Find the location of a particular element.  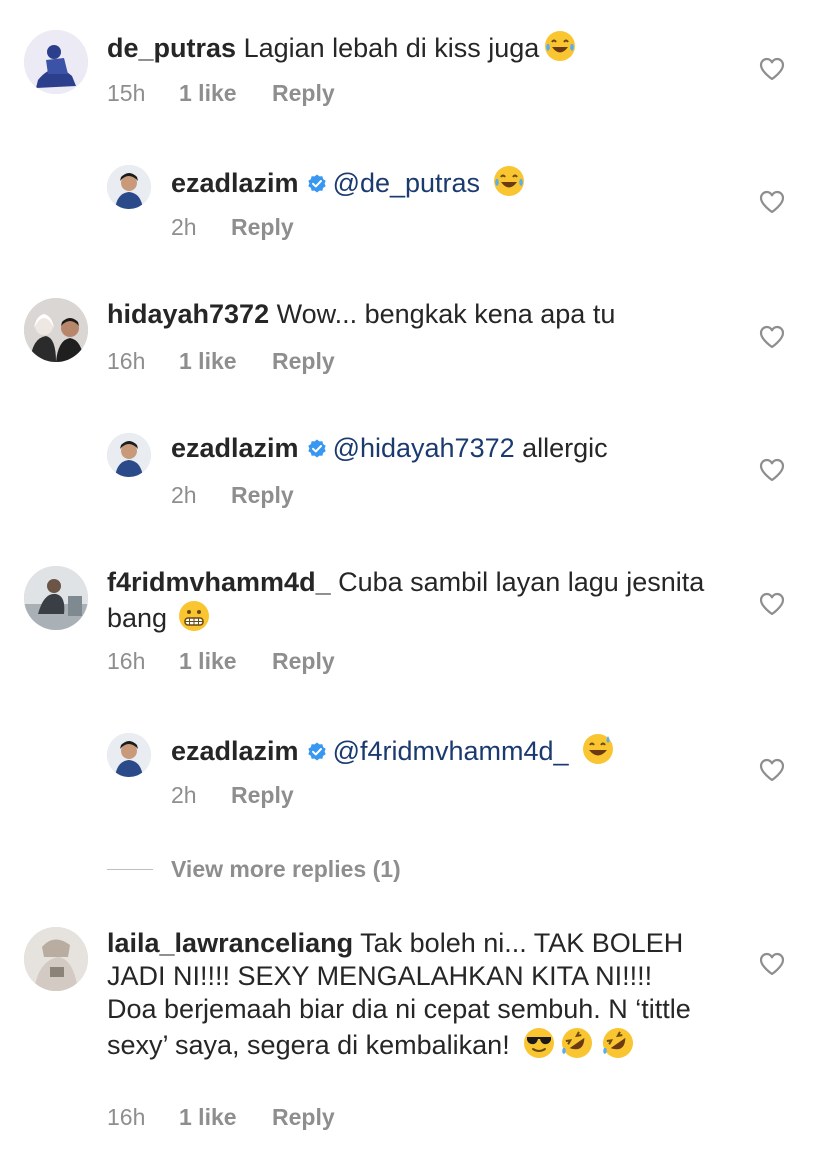

reply-text: ezadlazim @f4ridmvhamm4d_ is located at coordinates (451, 750).